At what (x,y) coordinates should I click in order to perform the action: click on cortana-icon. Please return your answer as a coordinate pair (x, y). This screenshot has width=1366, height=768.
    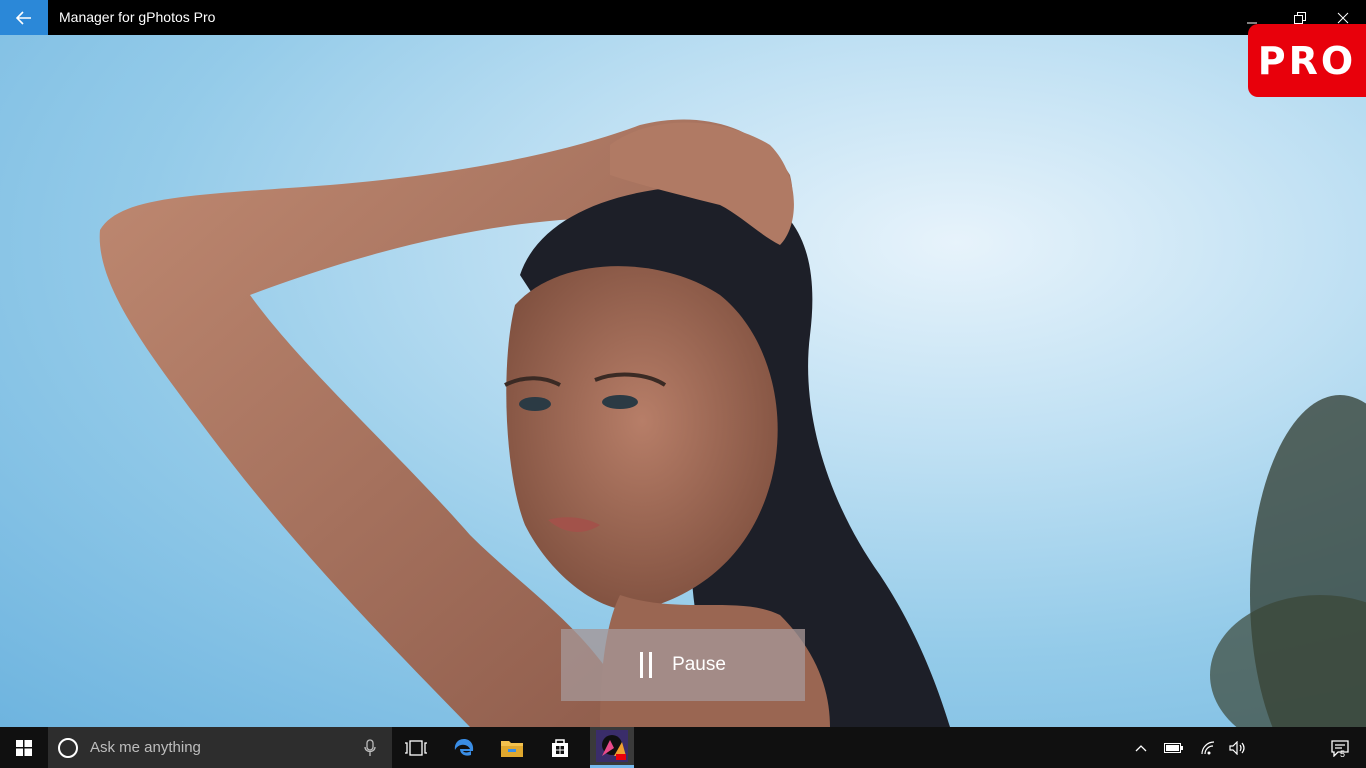
    Looking at the image, I should click on (68, 747).